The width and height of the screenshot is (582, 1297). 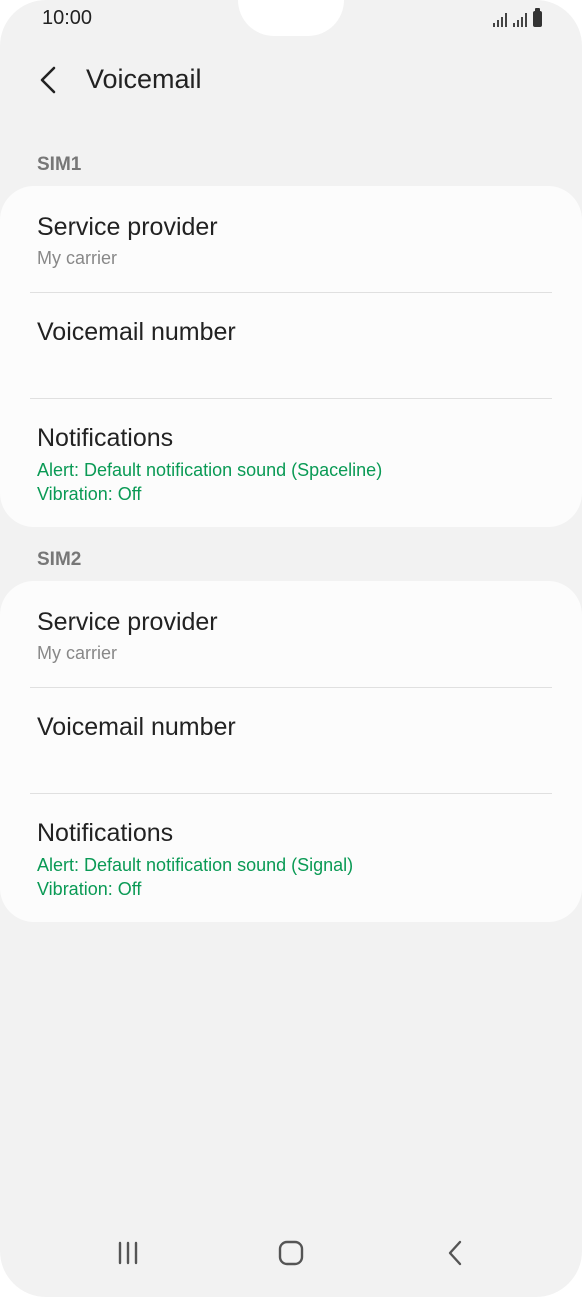 I want to click on chevron-left-icon, so click(x=48, y=80).